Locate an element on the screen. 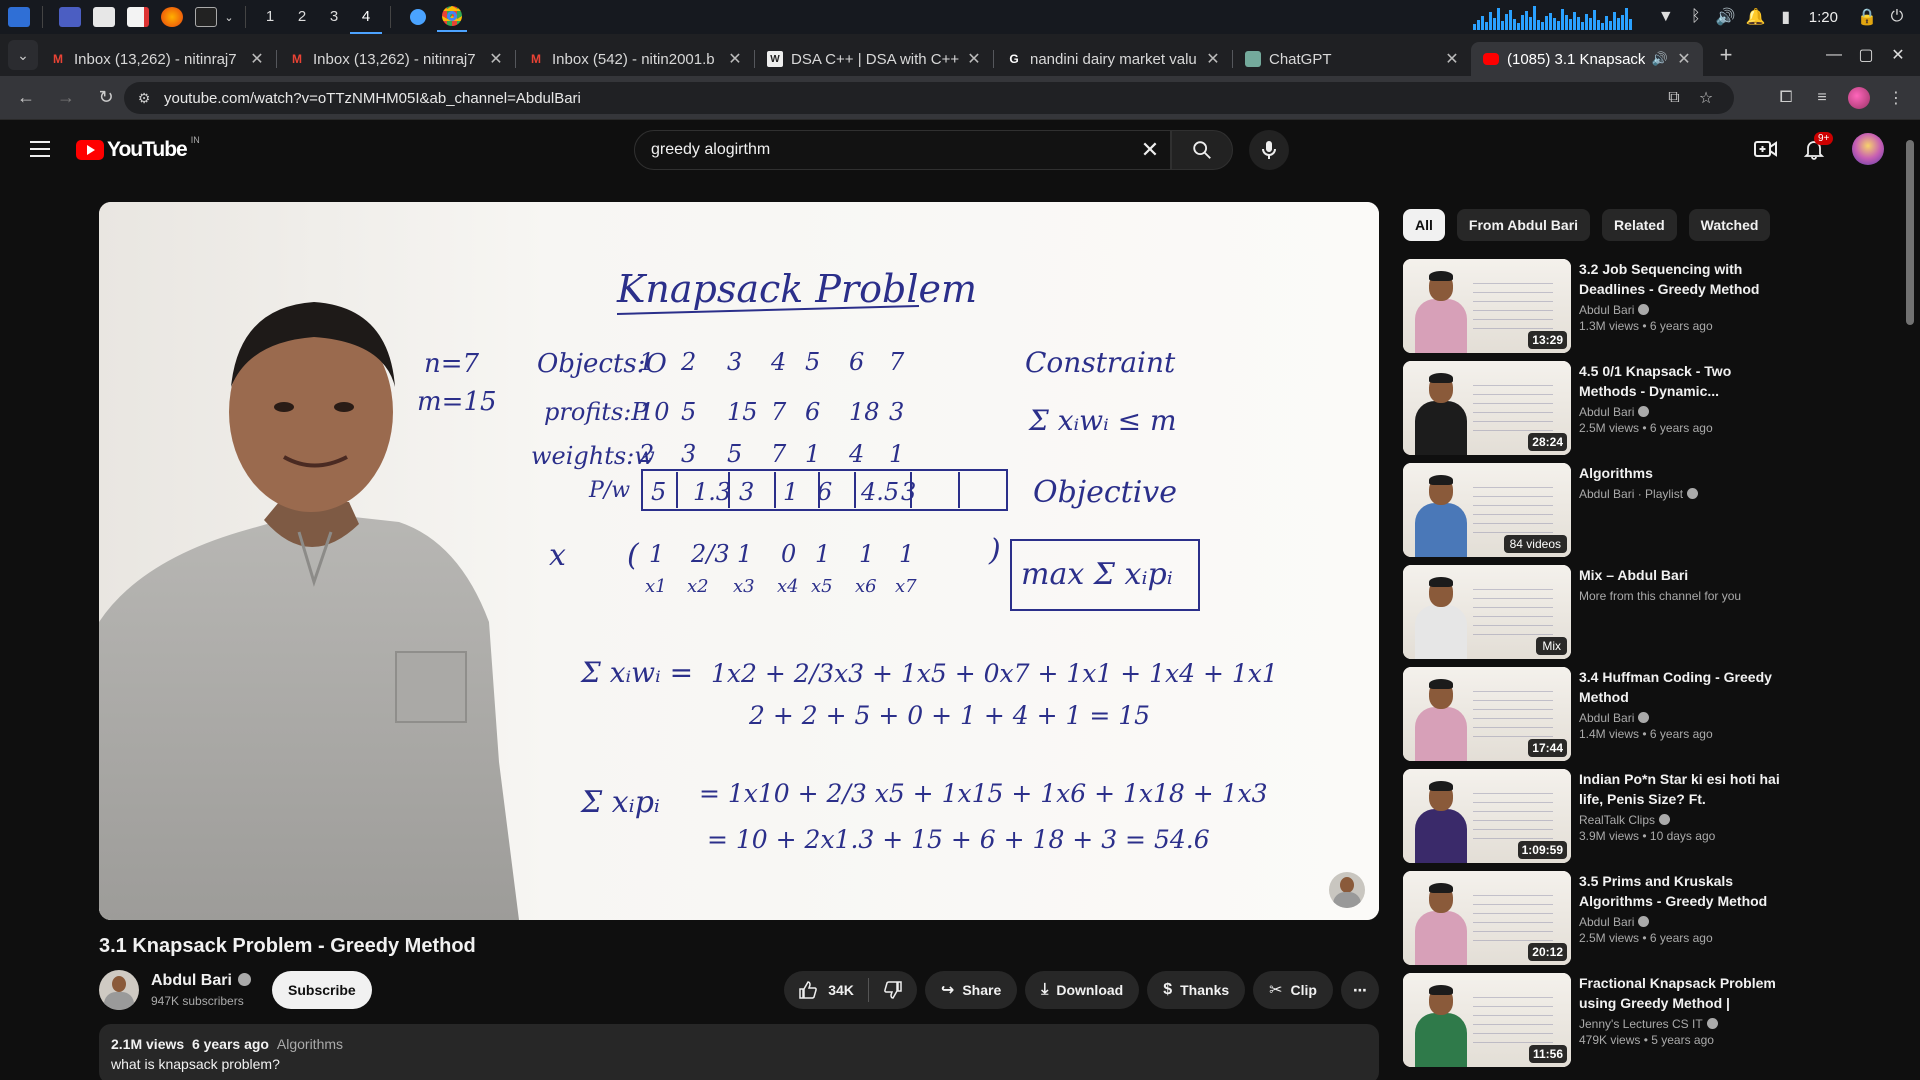  firefox-icon is located at coordinates (172, 17).